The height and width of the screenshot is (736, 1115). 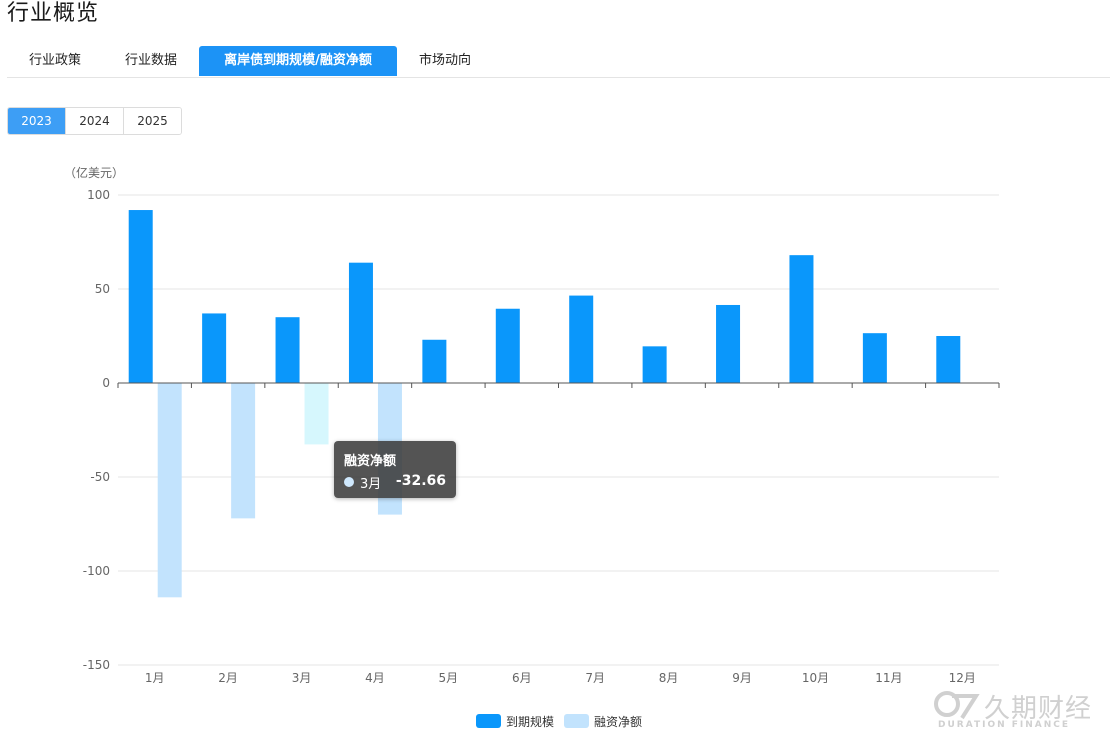 I want to click on legend-swatch-maturity, so click(x=488, y=721).